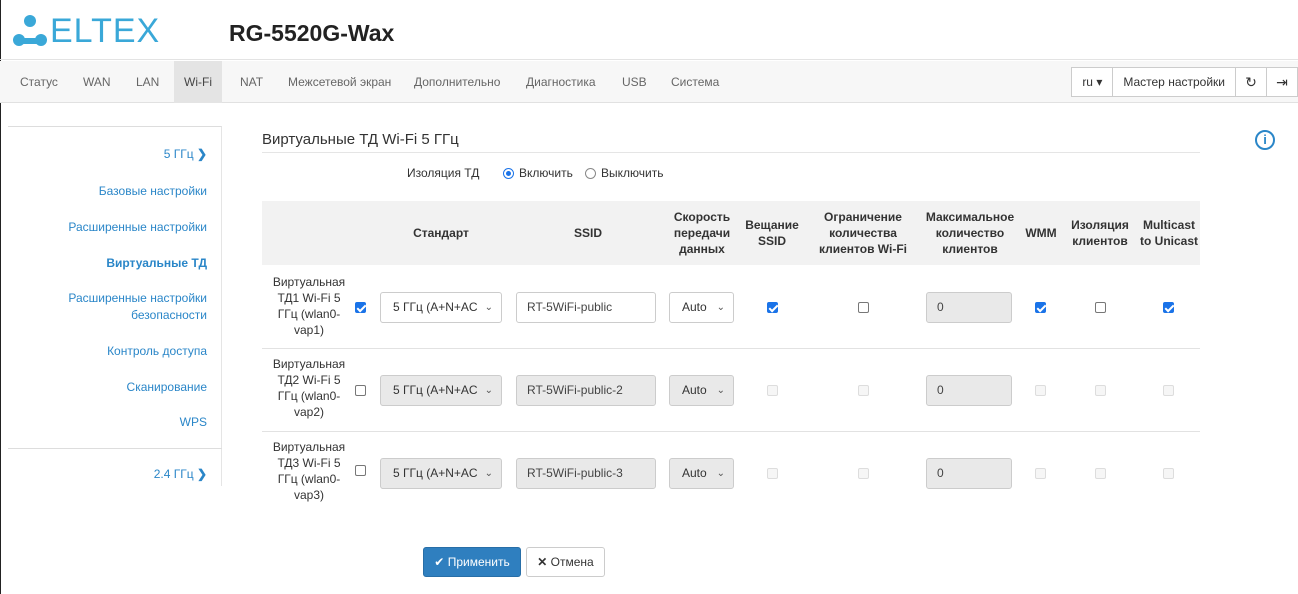 This screenshot has width=1298, height=594. Describe the element at coordinates (863, 233) in the screenshot. I see `header-client-limit: Ограничение количества клиентов Wi-Fi` at that location.